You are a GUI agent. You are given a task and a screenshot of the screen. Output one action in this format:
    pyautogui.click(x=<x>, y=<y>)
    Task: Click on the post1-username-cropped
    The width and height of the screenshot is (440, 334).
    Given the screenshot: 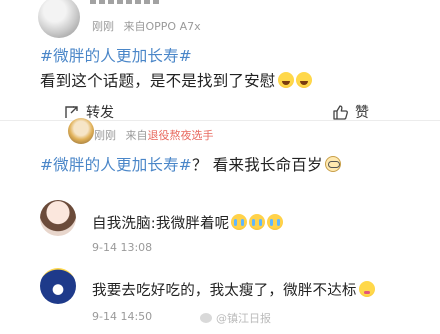 What is the action you would take?
    pyautogui.click(x=125, y=2)
    